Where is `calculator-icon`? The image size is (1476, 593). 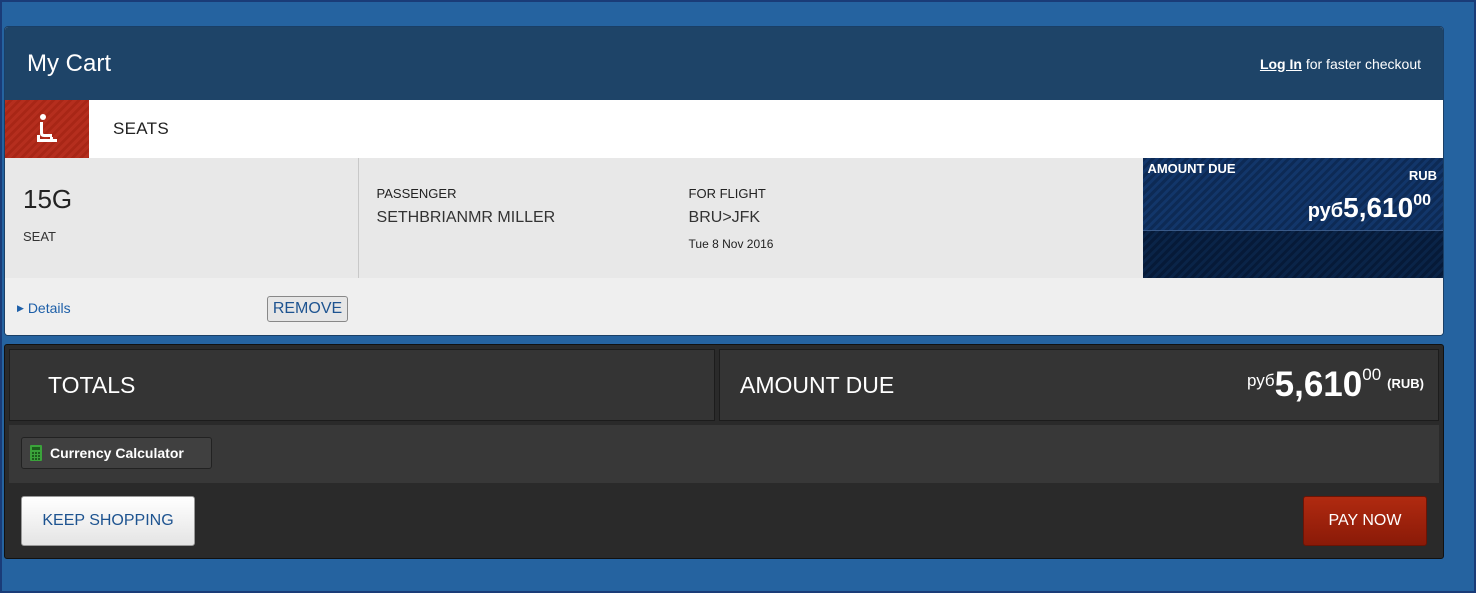
calculator-icon is located at coordinates (36, 453).